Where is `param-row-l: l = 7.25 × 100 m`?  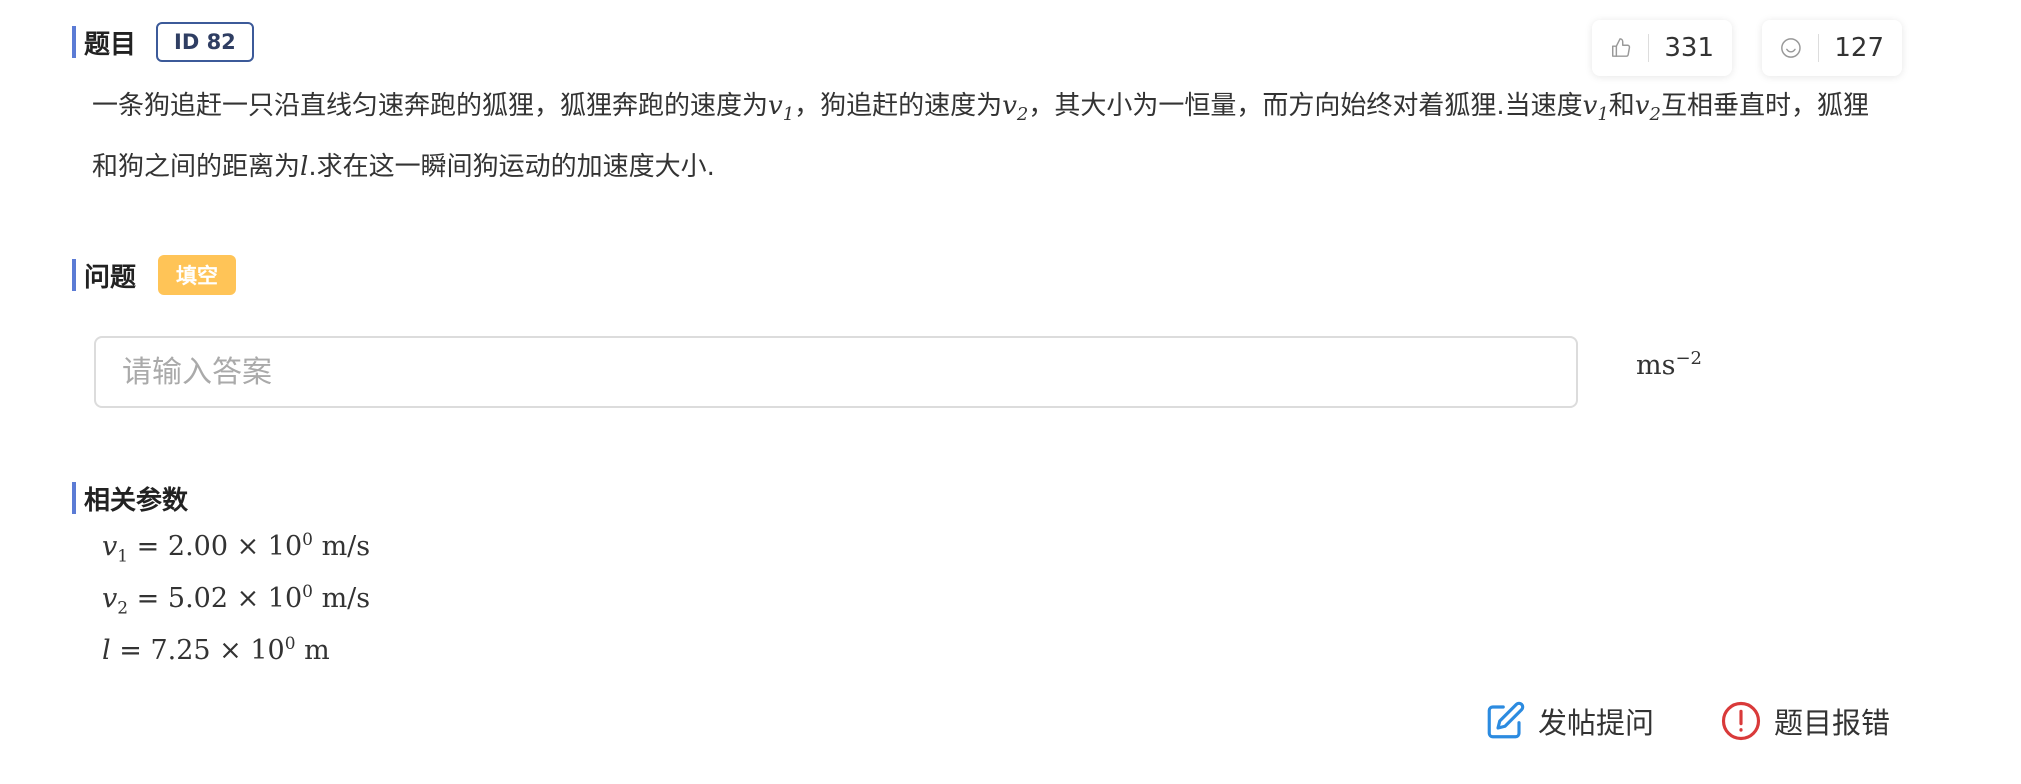 param-row-l: l = 7.25 × 100 m is located at coordinates (216, 650).